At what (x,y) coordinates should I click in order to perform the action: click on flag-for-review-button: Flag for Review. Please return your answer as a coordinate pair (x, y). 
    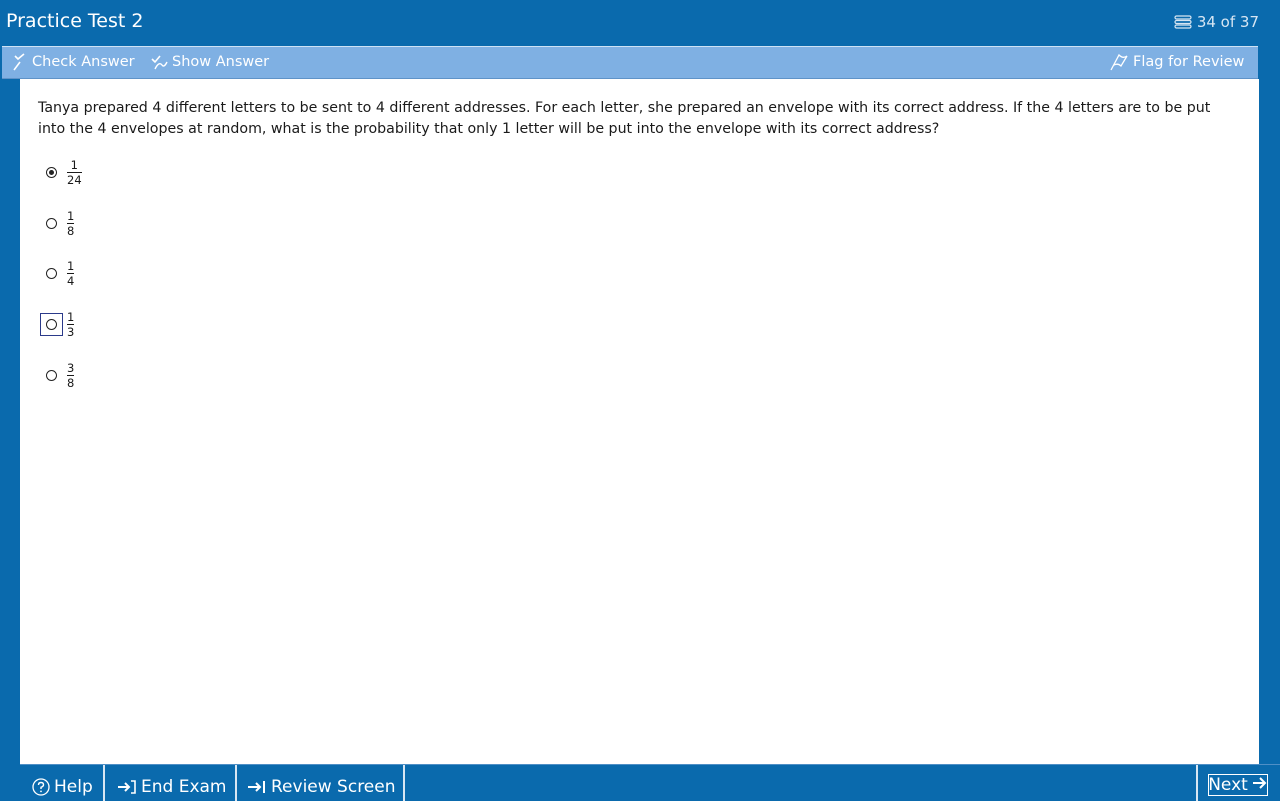
    Looking at the image, I should click on (1176, 62).